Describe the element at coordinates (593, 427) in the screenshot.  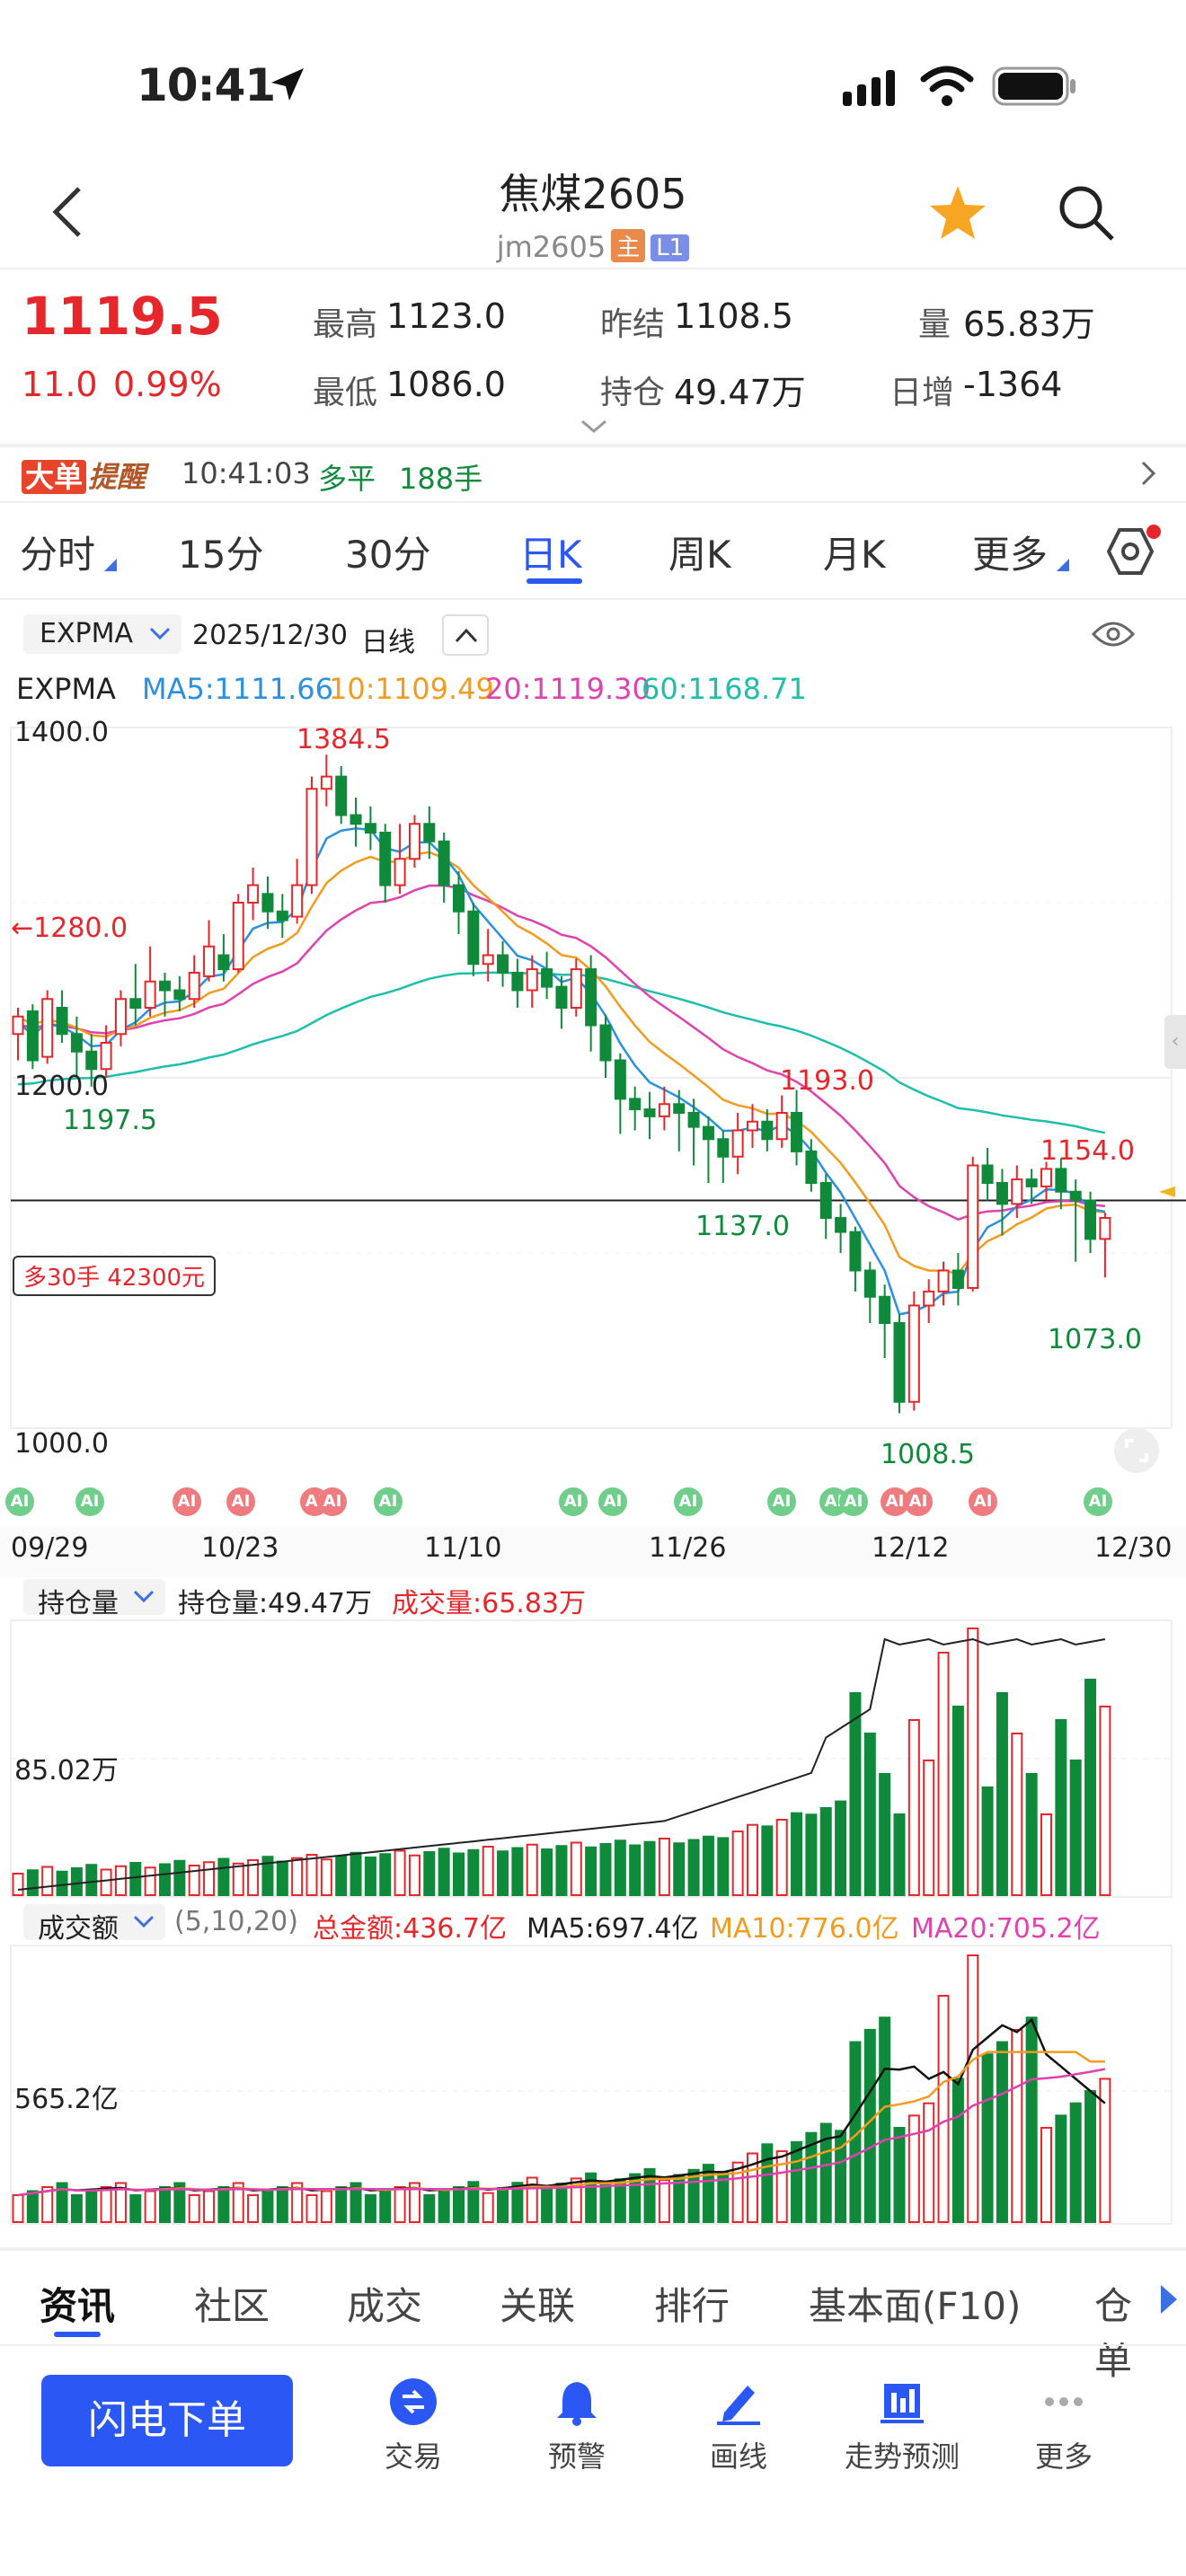
I see `expand-chevron-icon` at that location.